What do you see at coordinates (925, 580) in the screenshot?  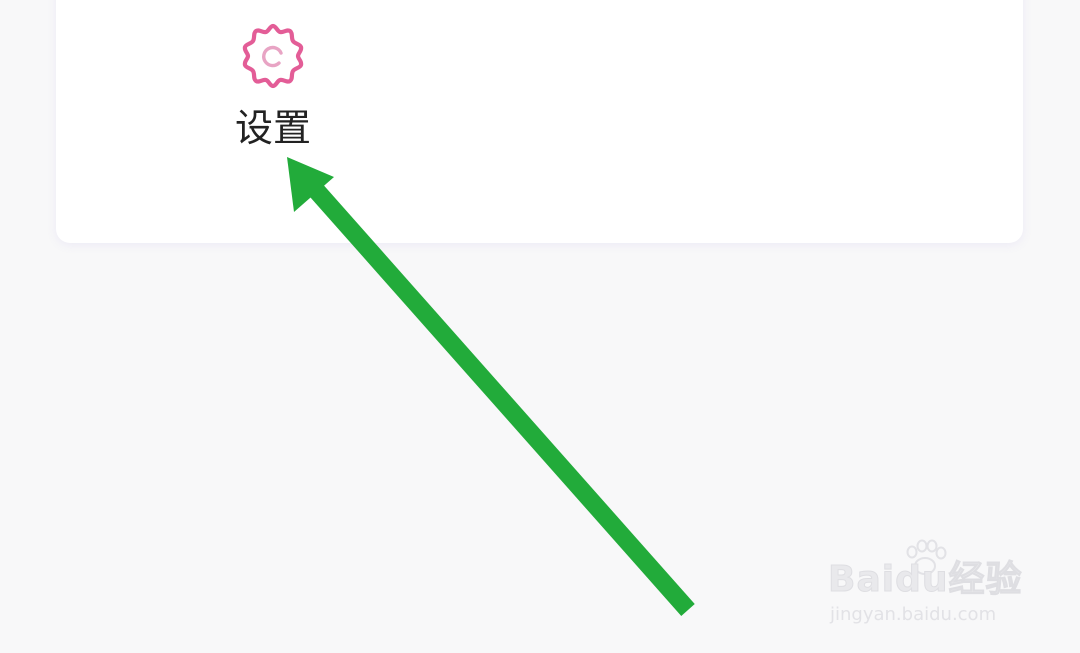 I see `watermark-brand: Baidu经验` at bounding box center [925, 580].